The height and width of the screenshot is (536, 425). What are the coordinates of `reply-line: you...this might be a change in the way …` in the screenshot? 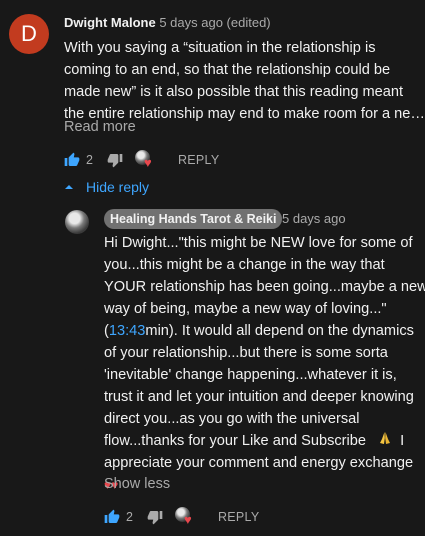 It's located at (244, 265).